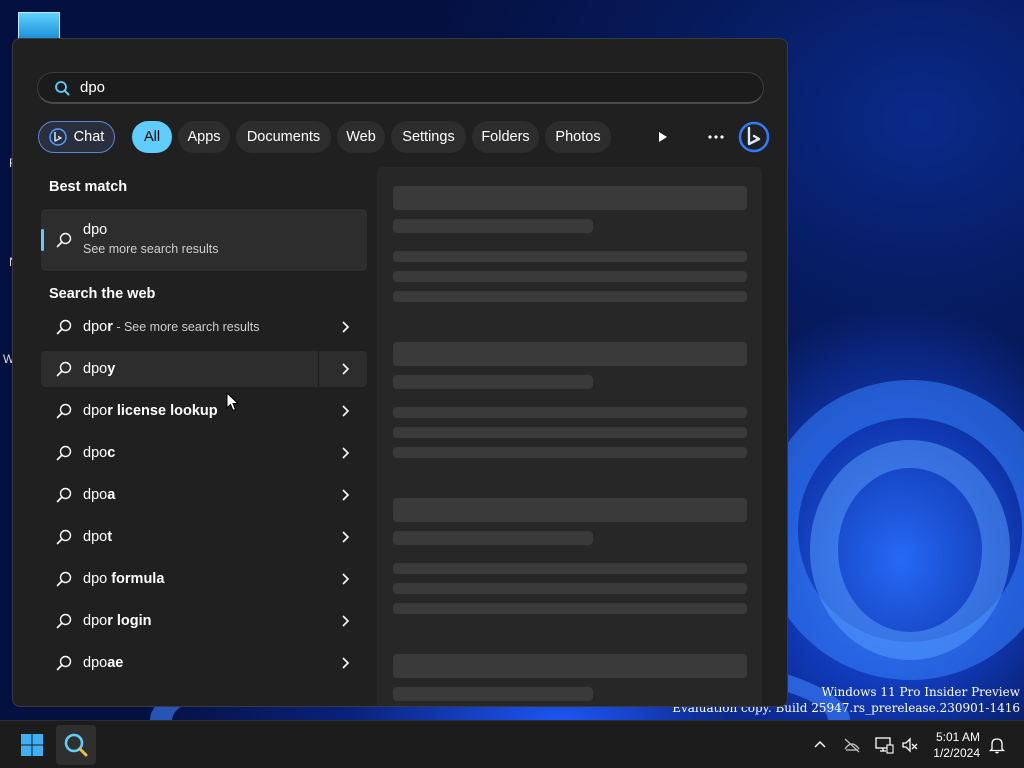 Image resolution: width=1024 pixels, height=768 pixels. What do you see at coordinates (233, 402) in the screenshot?
I see `mouse-cursor-icon` at bounding box center [233, 402].